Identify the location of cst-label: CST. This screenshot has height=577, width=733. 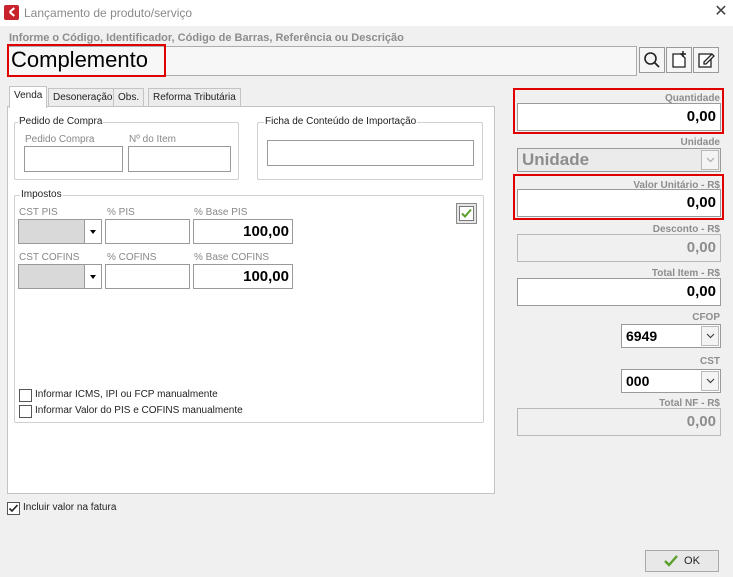
(710, 361).